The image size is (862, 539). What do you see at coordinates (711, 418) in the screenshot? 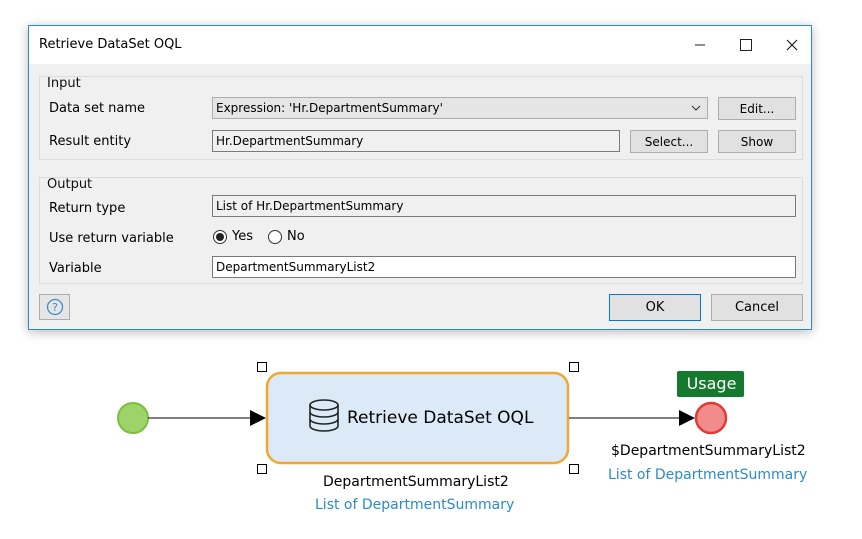
I see `end-event` at bounding box center [711, 418].